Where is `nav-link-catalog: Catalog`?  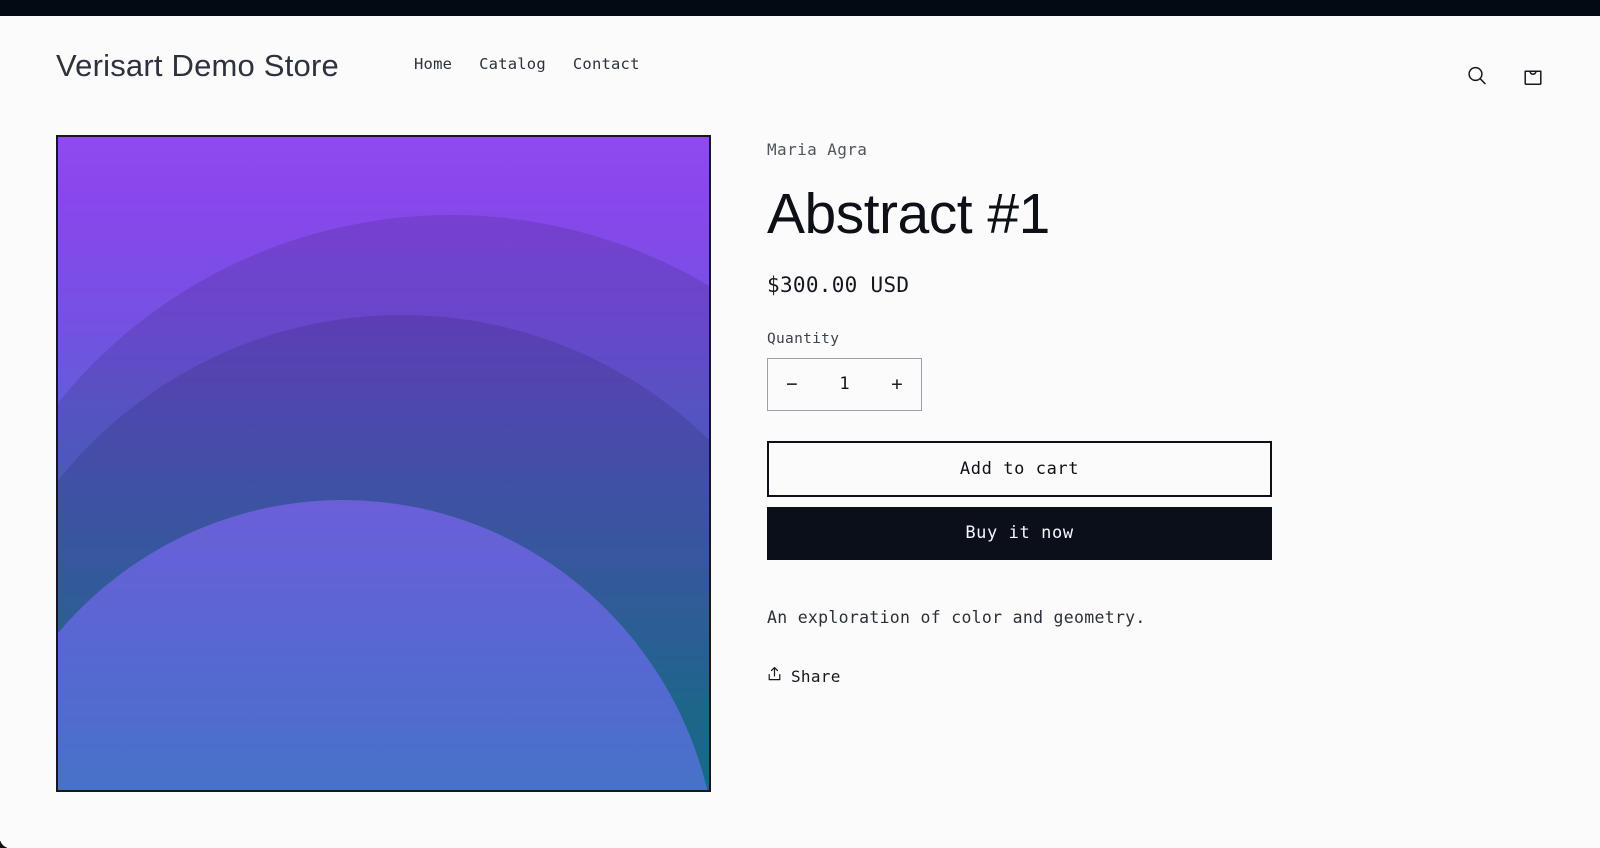 nav-link-catalog: Catalog is located at coordinates (512, 64).